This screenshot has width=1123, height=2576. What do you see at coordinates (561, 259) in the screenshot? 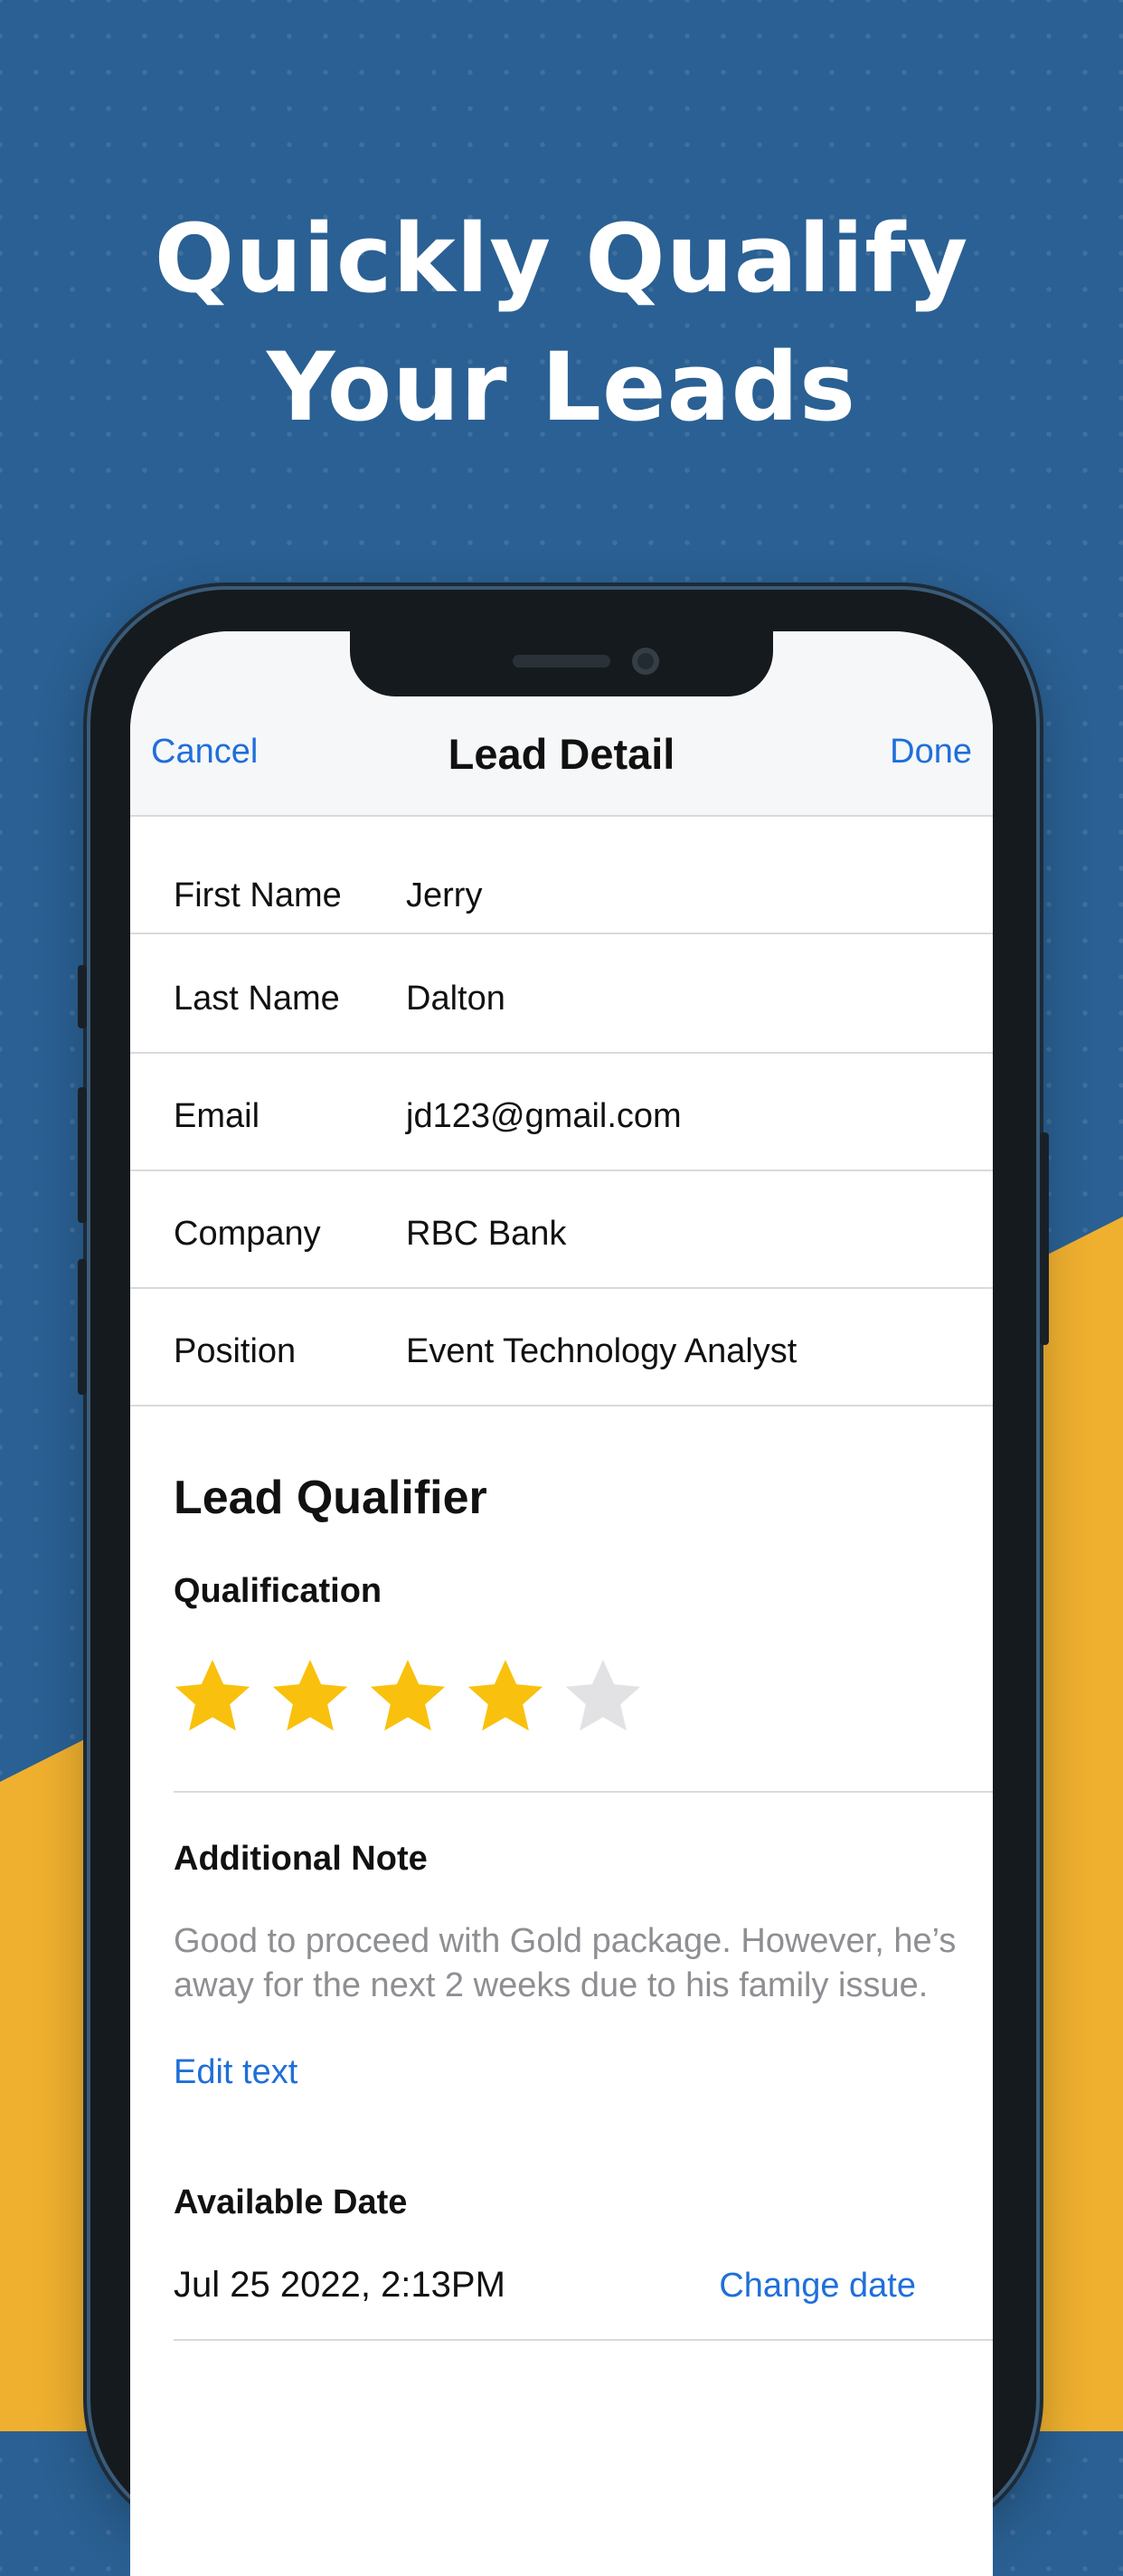
I see `headline-line-1: Quickly Qualify` at bounding box center [561, 259].